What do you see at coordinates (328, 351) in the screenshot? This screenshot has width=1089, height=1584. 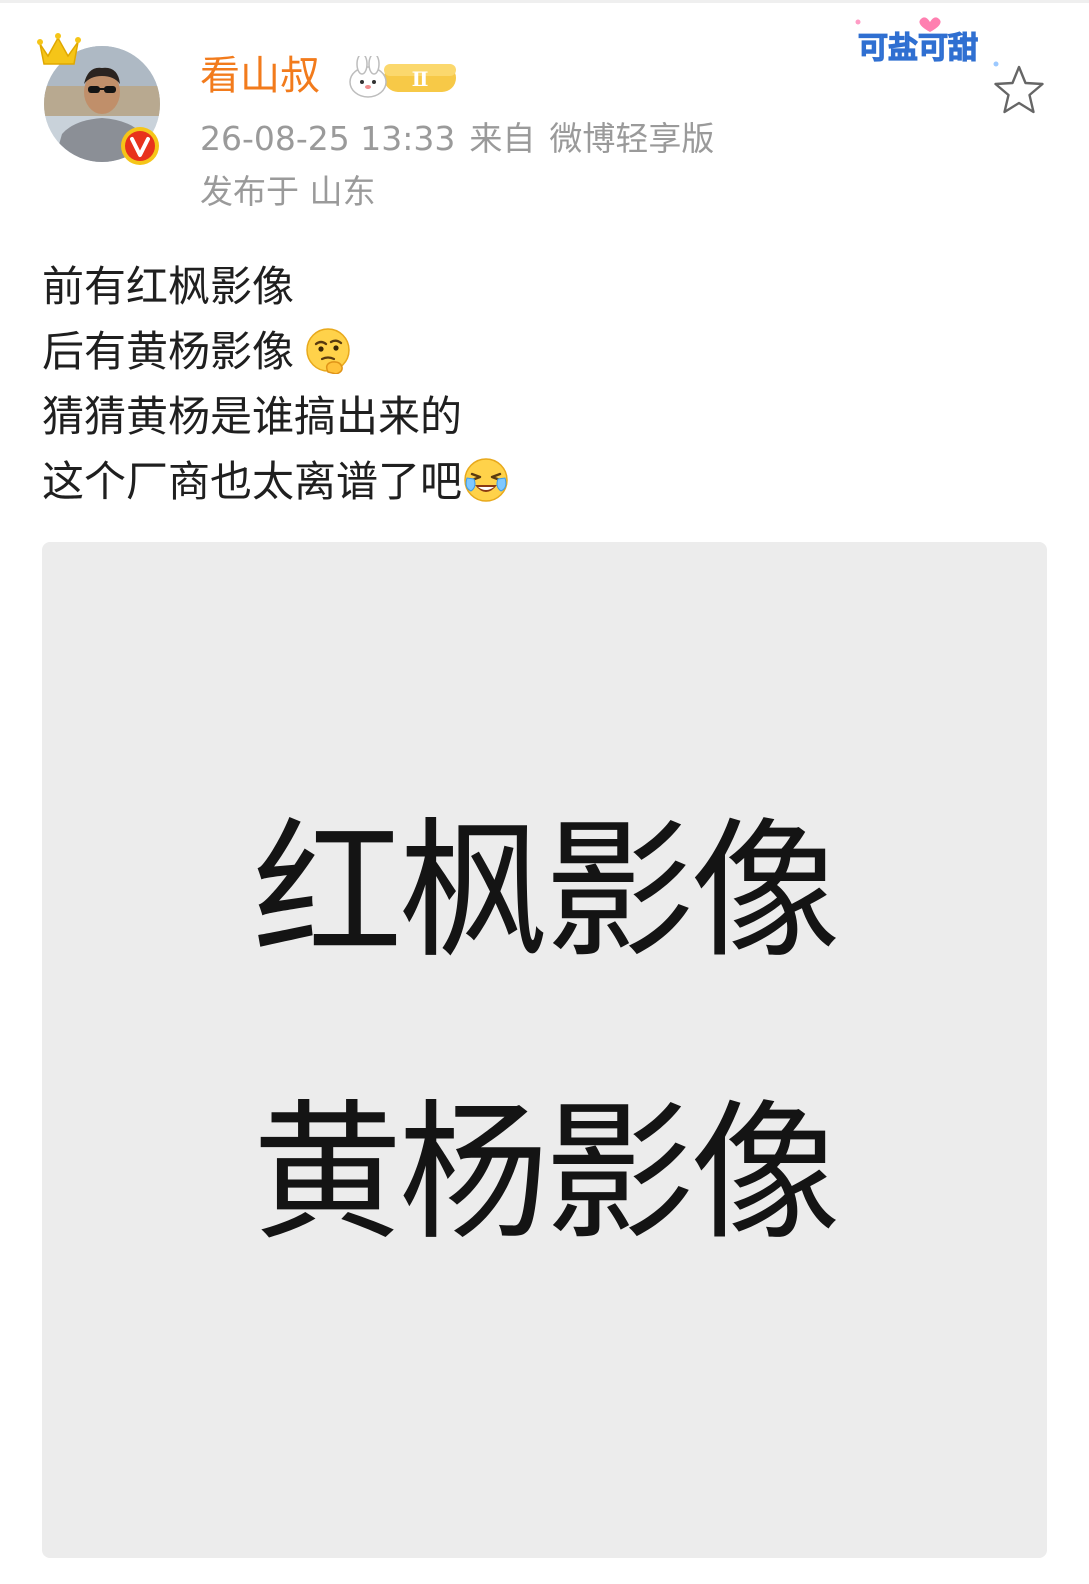 I see `thinking-emoji-icon` at bounding box center [328, 351].